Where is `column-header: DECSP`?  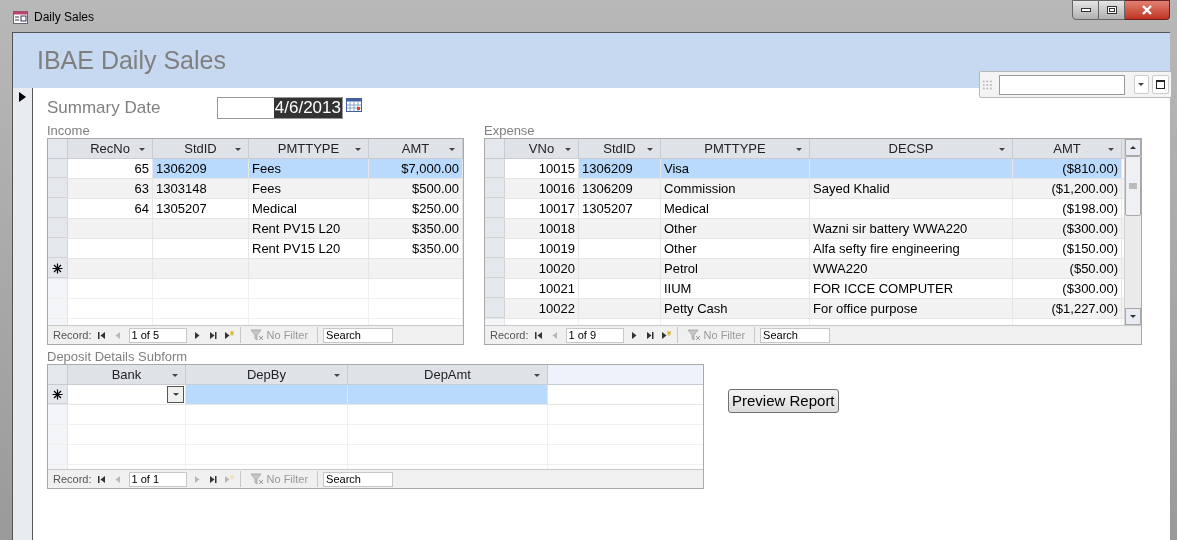 column-header: DECSP is located at coordinates (911, 148).